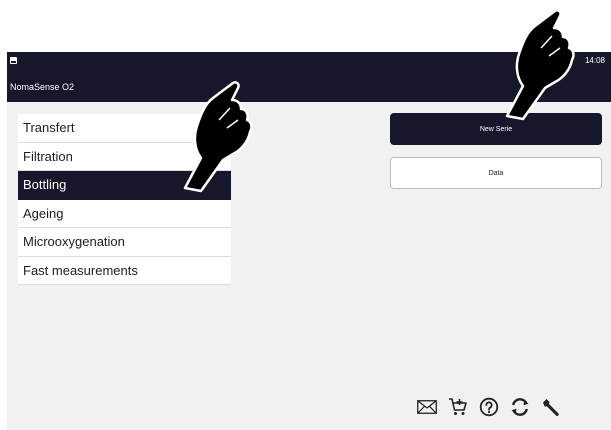 The height and width of the screenshot is (430, 611). What do you see at coordinates (427, 407) in the screenshot?
I see `mail-icon` at bounding box center [427, 407].